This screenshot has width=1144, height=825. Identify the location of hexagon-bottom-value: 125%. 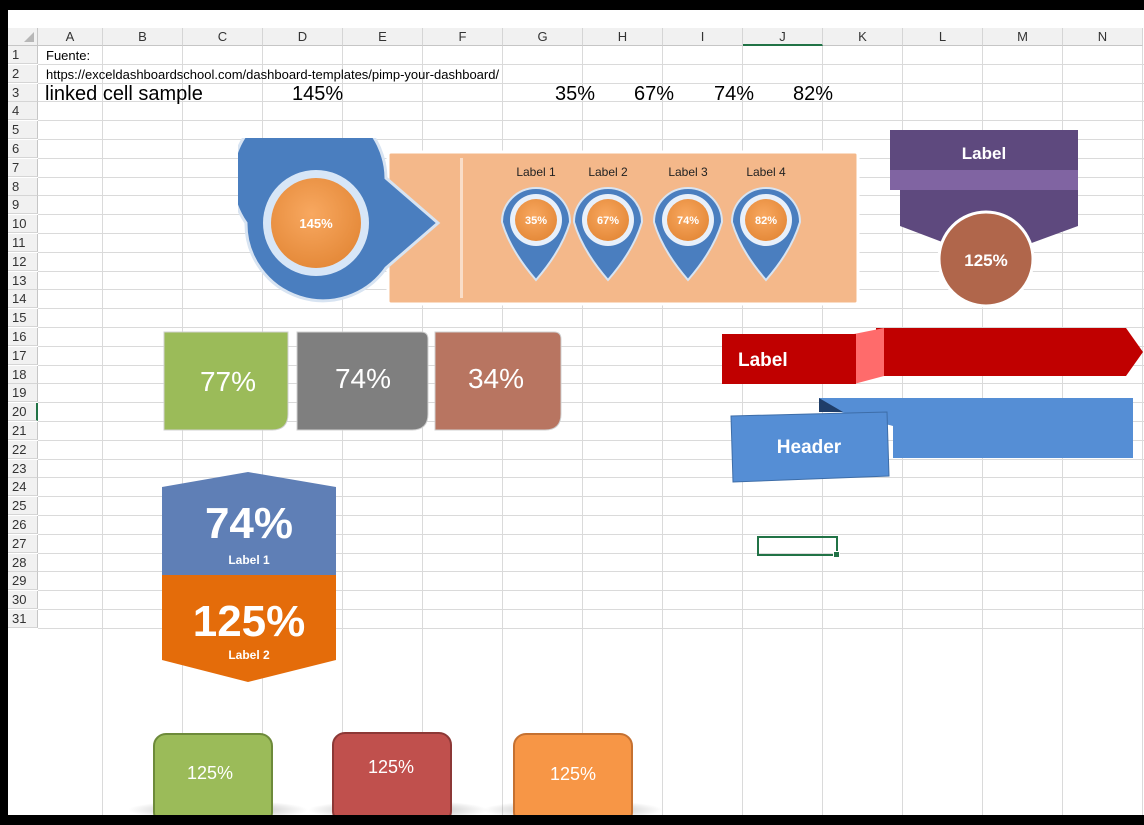
(249, 621).